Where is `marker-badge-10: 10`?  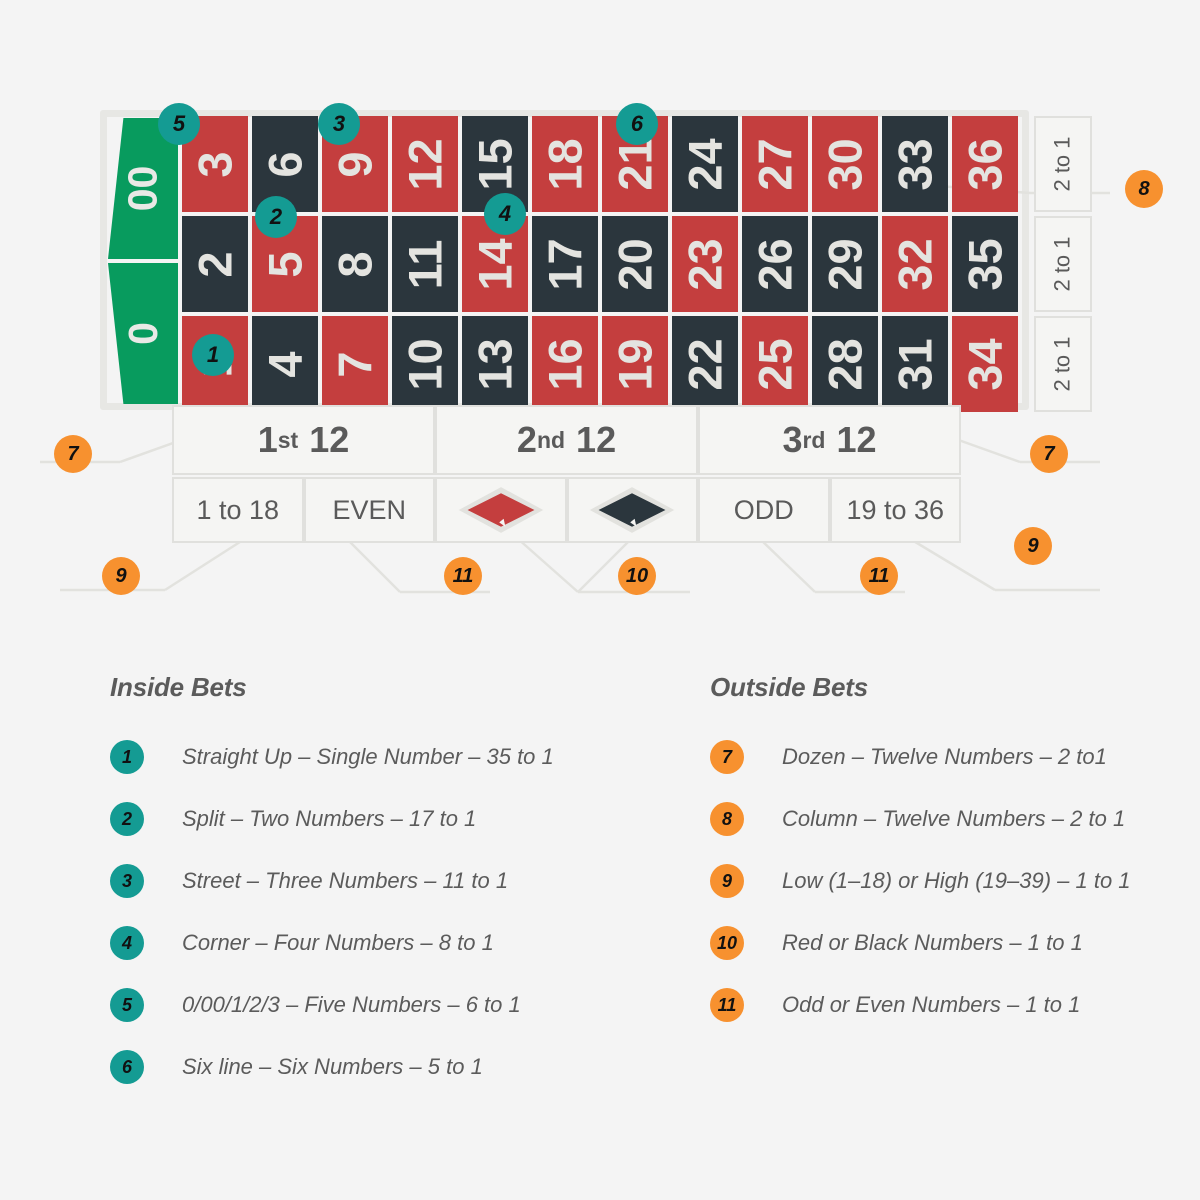
marker-badge-10: 10 is located at coordinates (637, 576).